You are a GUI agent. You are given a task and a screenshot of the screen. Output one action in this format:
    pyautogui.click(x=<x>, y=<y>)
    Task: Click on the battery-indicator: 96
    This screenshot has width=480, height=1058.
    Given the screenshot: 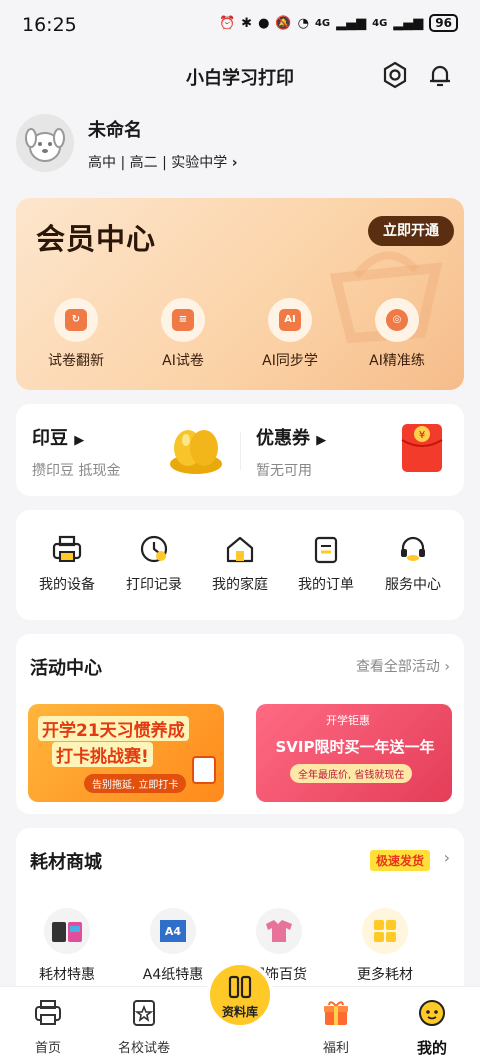 What is the action you would take?
    pyautogui.click(x=443, y=23)
    